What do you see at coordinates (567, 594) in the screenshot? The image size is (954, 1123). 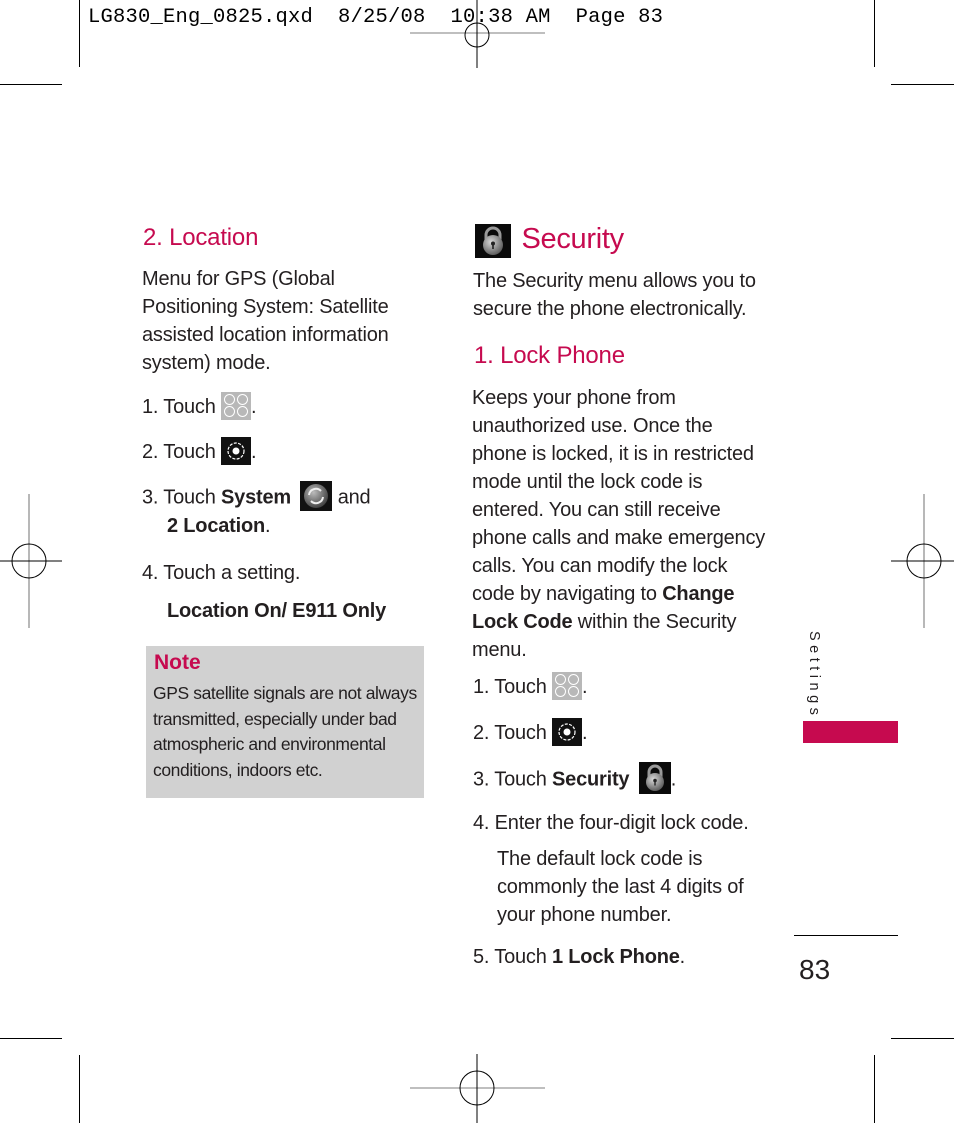 I see `description-text: code by navigating to` at bounding box center [567, 594].